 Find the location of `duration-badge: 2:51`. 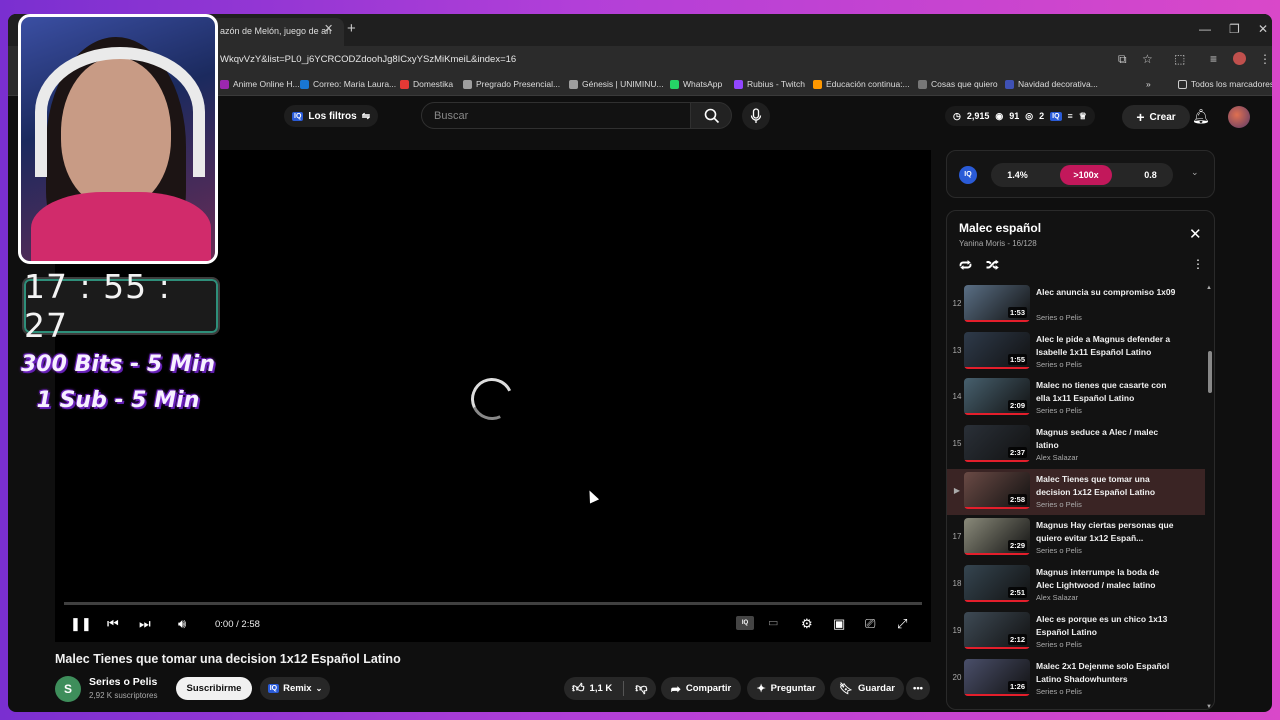

duration-badge: 2:51 is located at coordinates (1017, 593).